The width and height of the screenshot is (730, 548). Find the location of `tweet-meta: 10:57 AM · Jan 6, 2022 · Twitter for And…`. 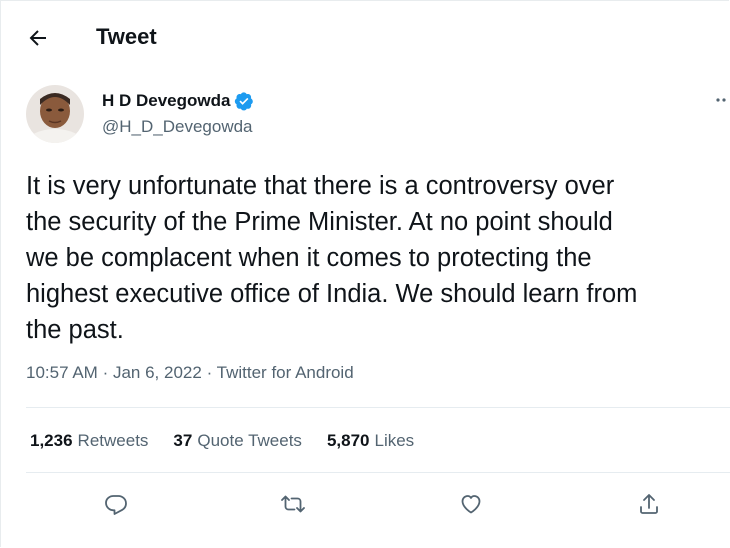

tweet-meta: 10:57 AM · Jan 6, 2022 · Twitter for And… is located at coordinates (190, 373).